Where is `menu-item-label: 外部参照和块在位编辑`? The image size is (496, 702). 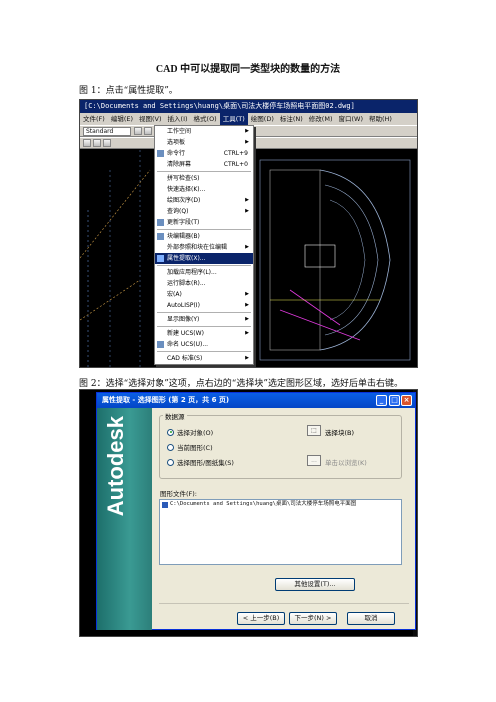
menu-item-label: 外部参照和块在位编辑 is located at coordinates (197, 247).